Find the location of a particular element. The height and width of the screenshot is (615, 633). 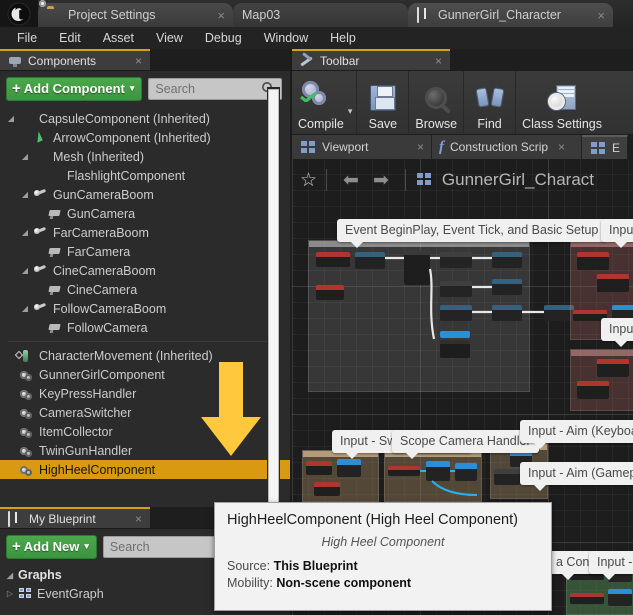

graph-comment-bubble: Input - Aim (Keyboa is located at coordinates (576, 434).